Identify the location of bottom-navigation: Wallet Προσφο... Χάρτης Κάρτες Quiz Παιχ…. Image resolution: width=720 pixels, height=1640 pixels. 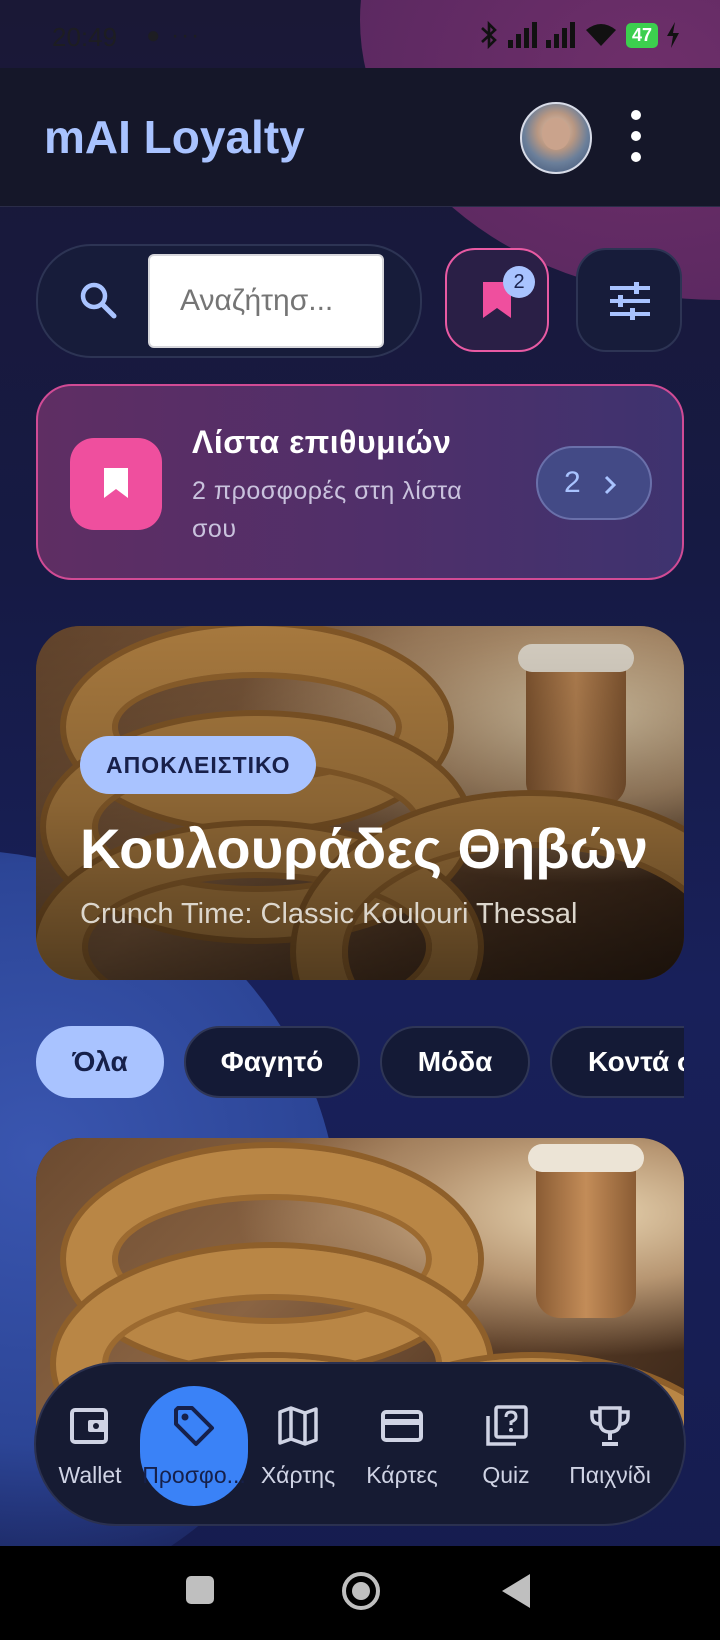
(360, 1444).